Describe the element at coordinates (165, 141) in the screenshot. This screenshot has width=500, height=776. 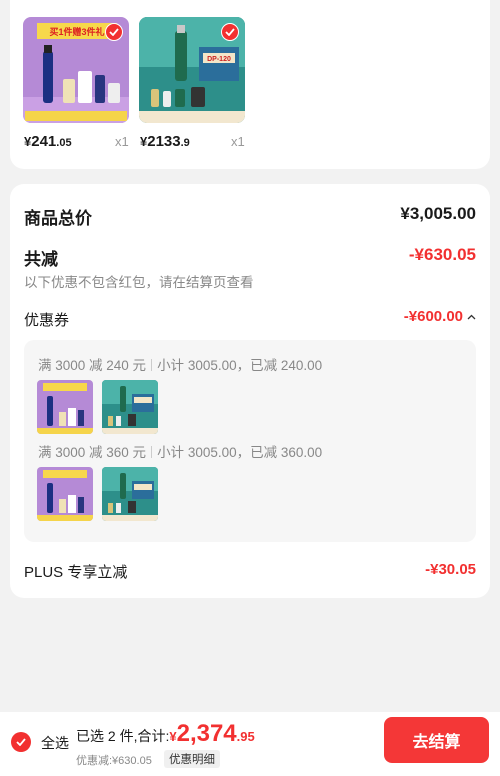
I see `product-price: ¥2133.9` at that location.